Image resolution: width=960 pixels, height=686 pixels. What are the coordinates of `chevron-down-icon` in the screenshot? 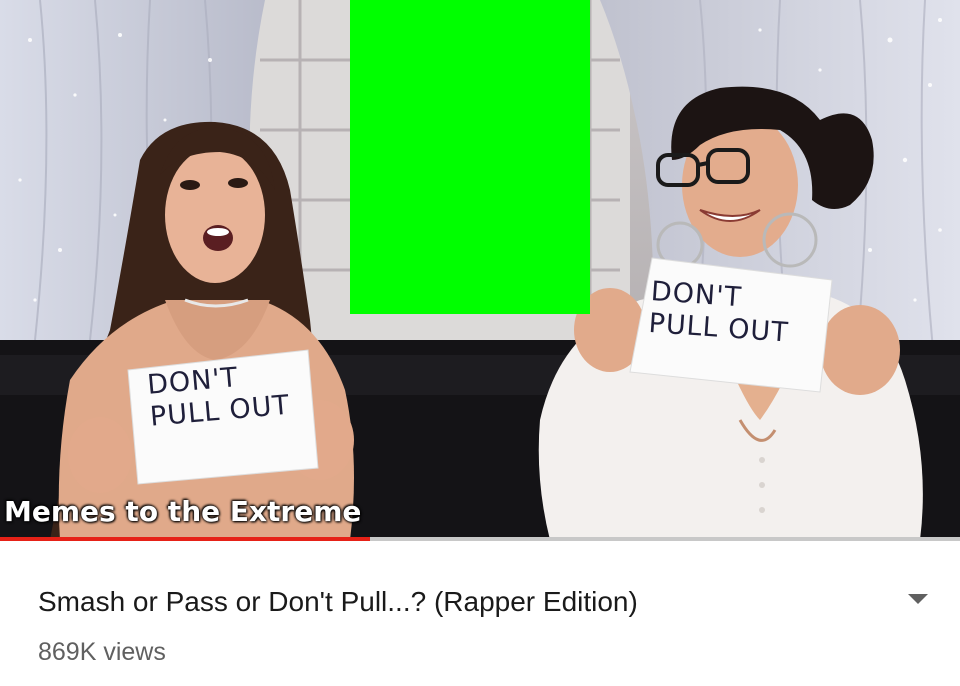 It's located at (918, 599).